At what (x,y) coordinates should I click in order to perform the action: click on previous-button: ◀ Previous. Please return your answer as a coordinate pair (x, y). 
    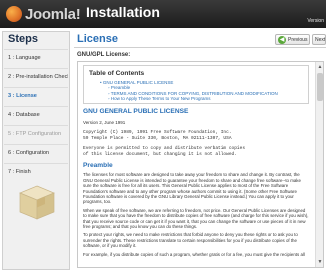
    Looking at the image, I should click on (293, 39).